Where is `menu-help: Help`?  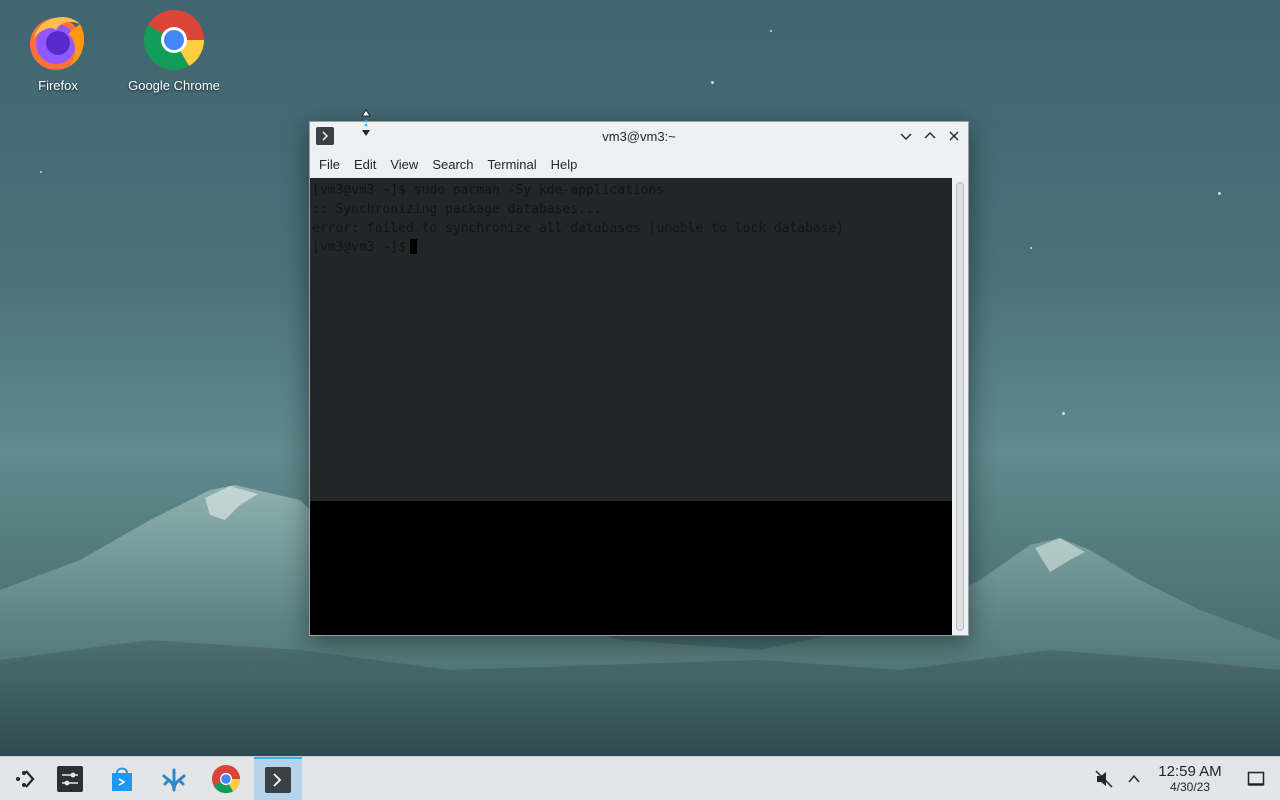
menu-help: Help is located at coordinates (564, 164).